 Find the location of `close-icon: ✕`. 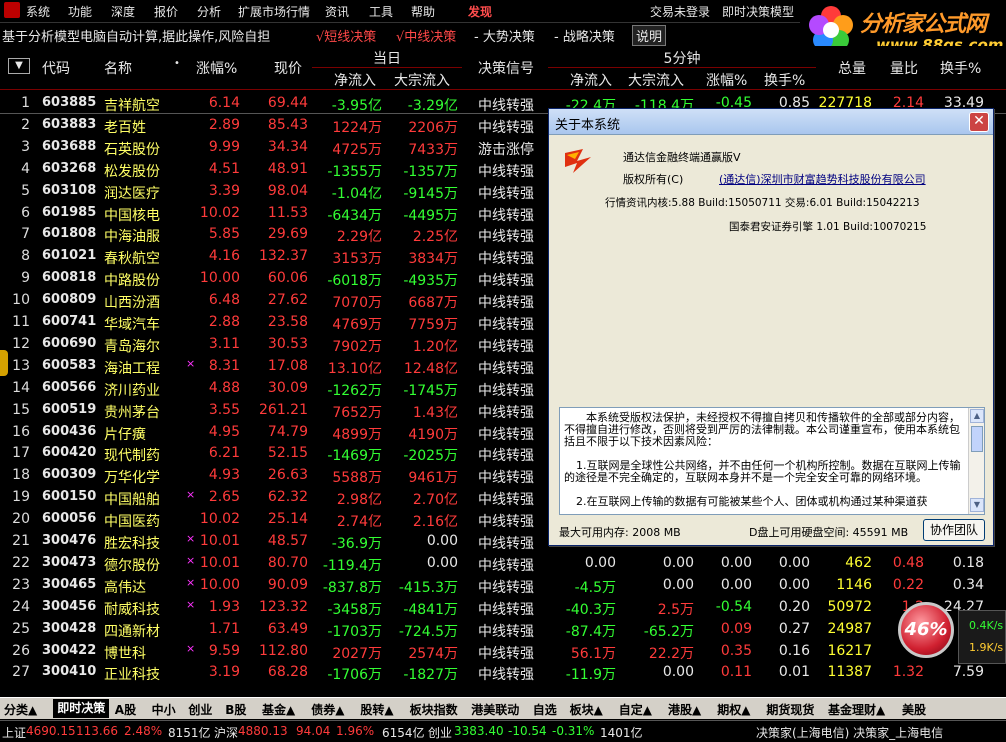

close-icon: ✕ is located at coordinates (979, 122).